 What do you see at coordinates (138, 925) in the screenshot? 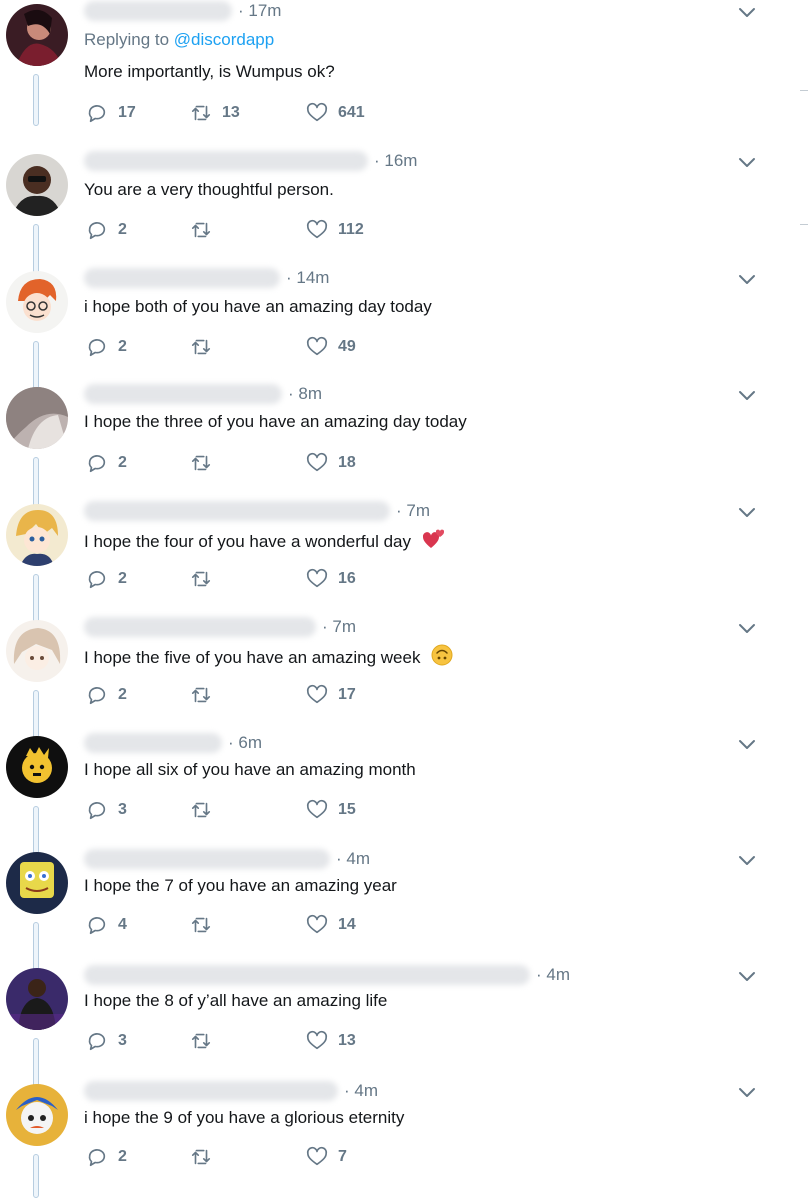
I see `reply-button: 4` at bounding box center [138, 925].